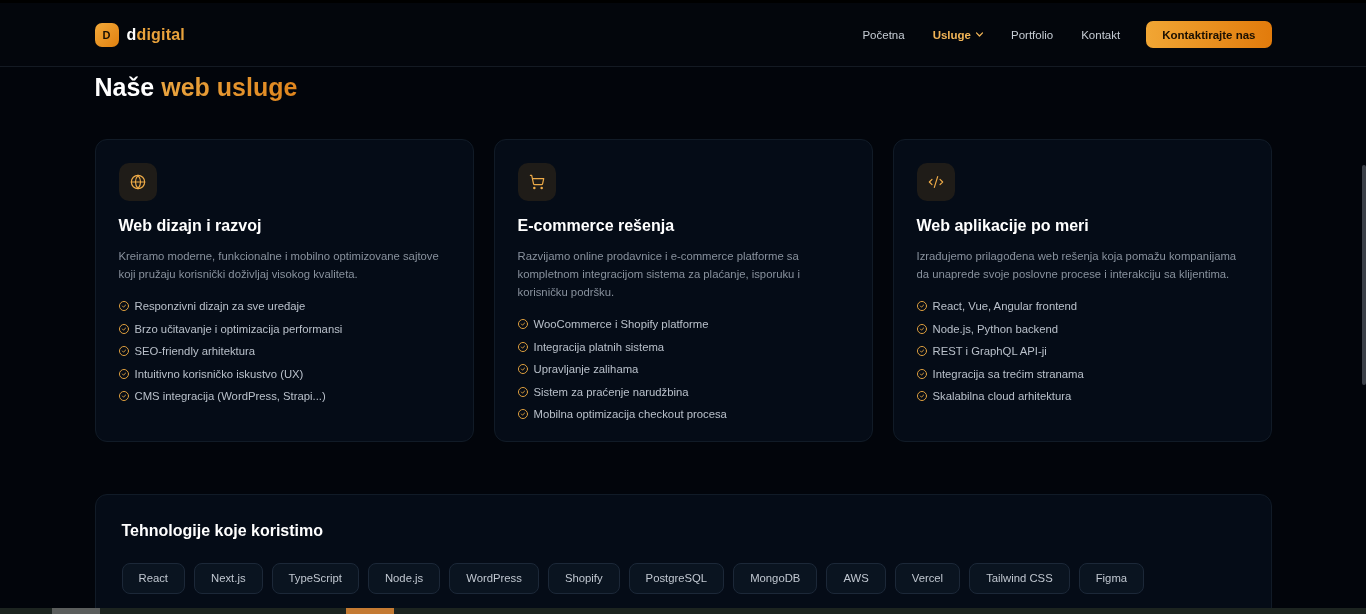 This screenshot has width=1366, height=614. I want to click on card-description: Kreiramo moderne, funkcionalne i mobilno optimizovane sajtove koji pružaju korisnički doživljaj visokog kvaliteta., so click(279, 265).